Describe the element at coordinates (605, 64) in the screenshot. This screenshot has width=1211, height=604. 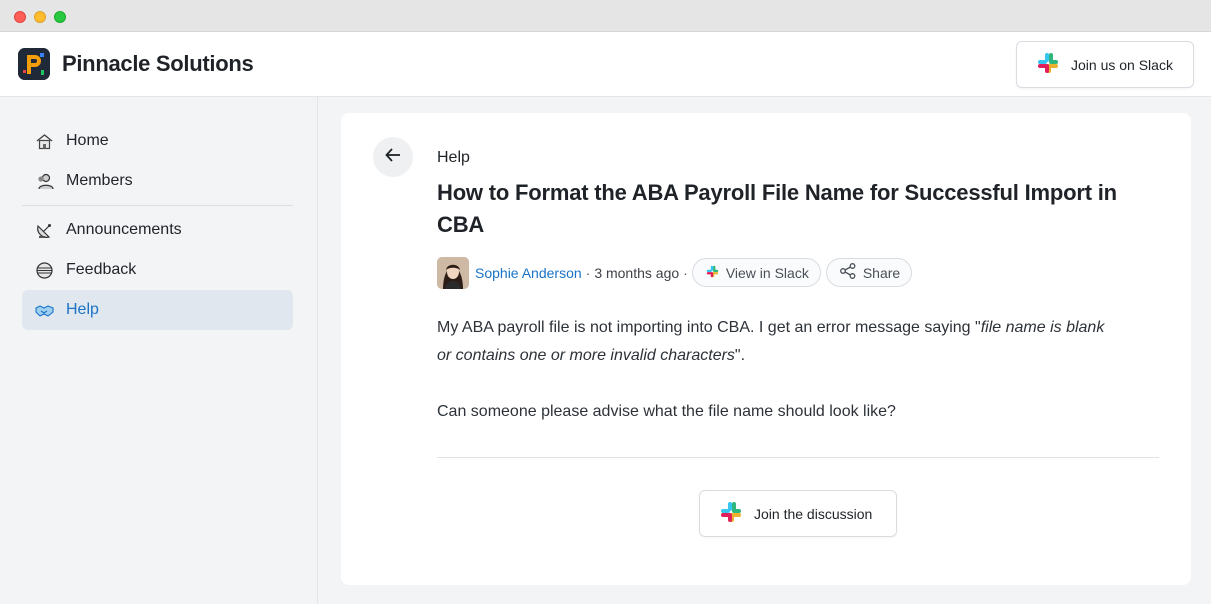
I see `app-header: Pinnacle Solutions Join us on Slack` at that location.